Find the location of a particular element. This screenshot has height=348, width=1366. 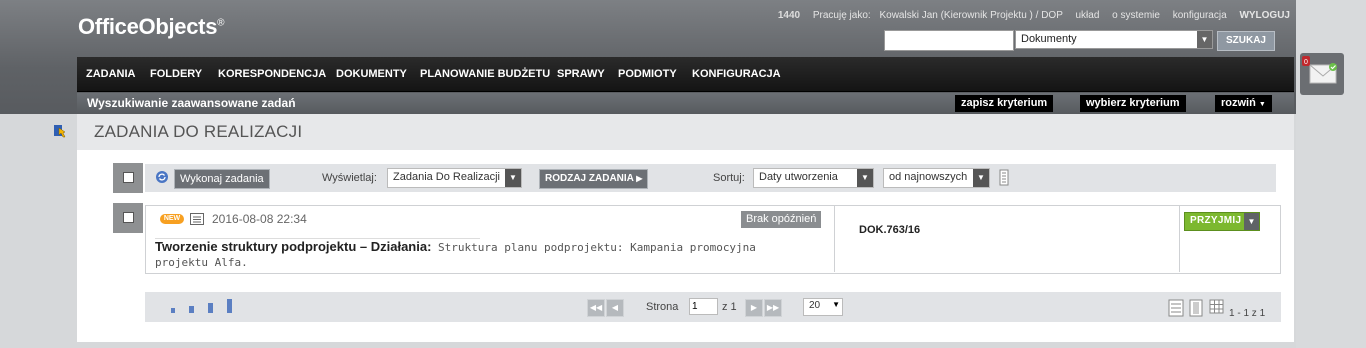

search-button: SZUKAJ is located at coordinates (1246, 41).